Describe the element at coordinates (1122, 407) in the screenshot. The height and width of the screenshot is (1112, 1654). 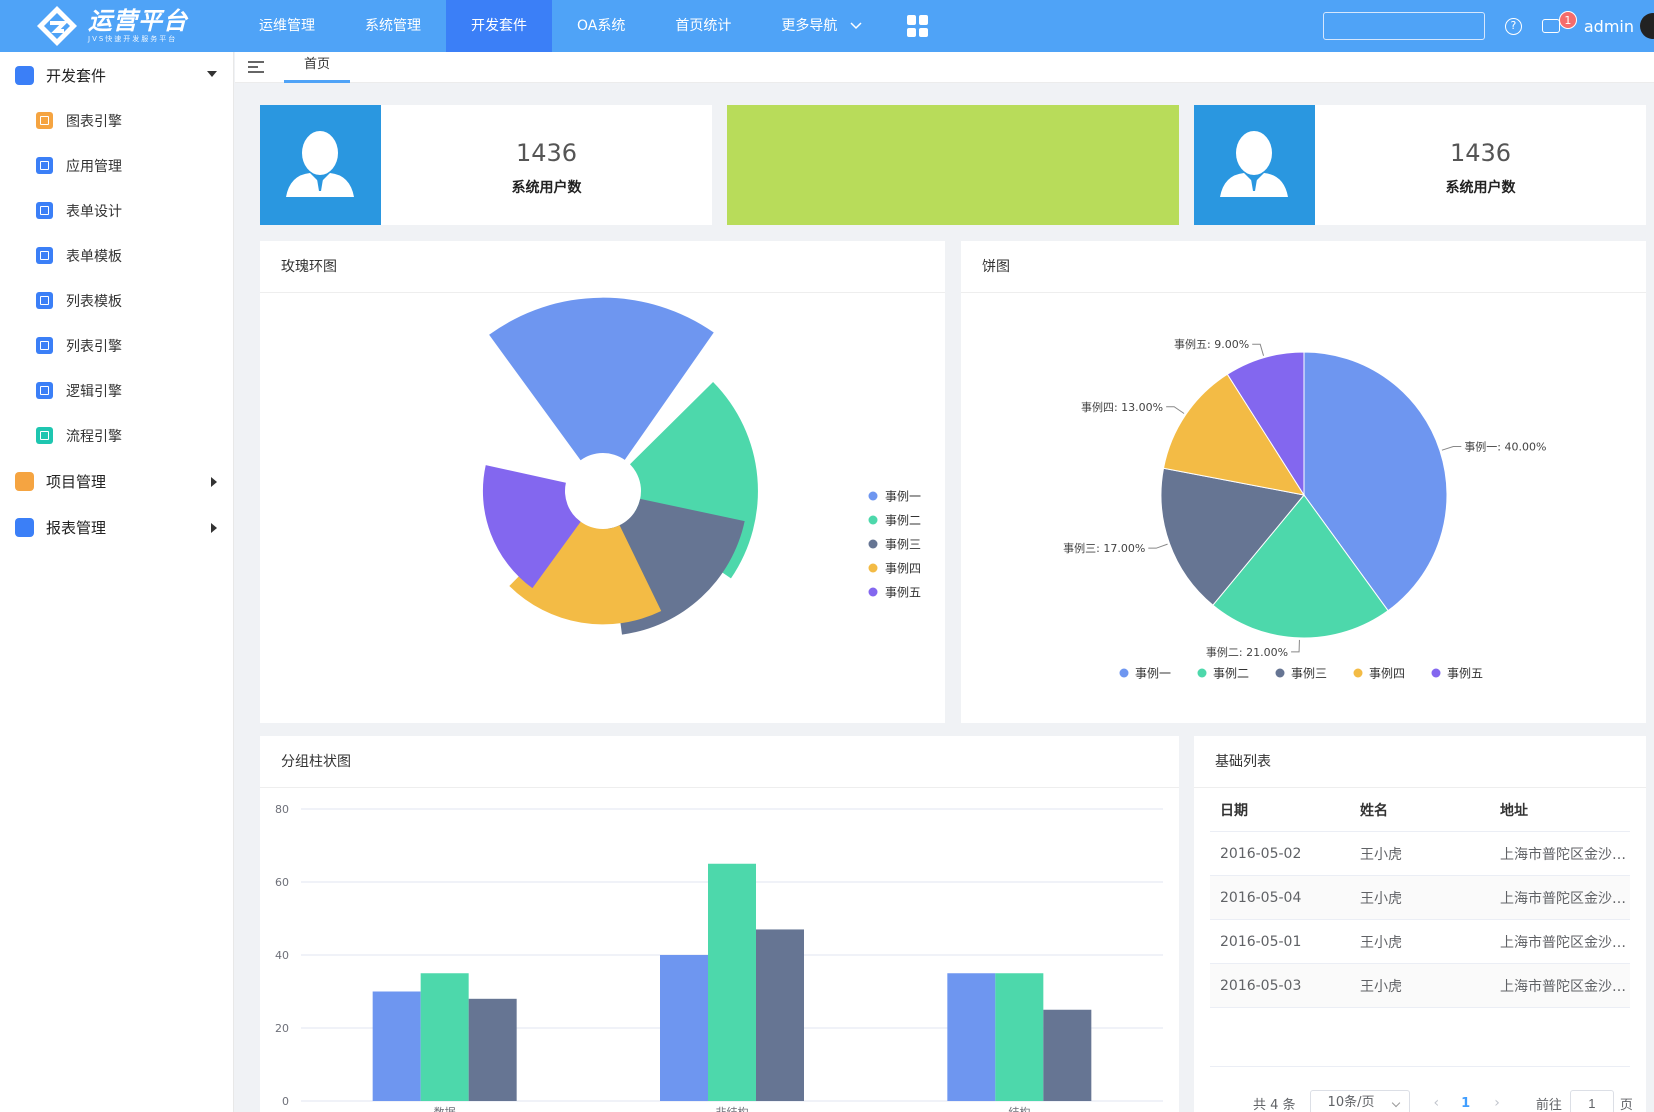
I see `pie-data-label: 事例四: 13.00%` at that location.